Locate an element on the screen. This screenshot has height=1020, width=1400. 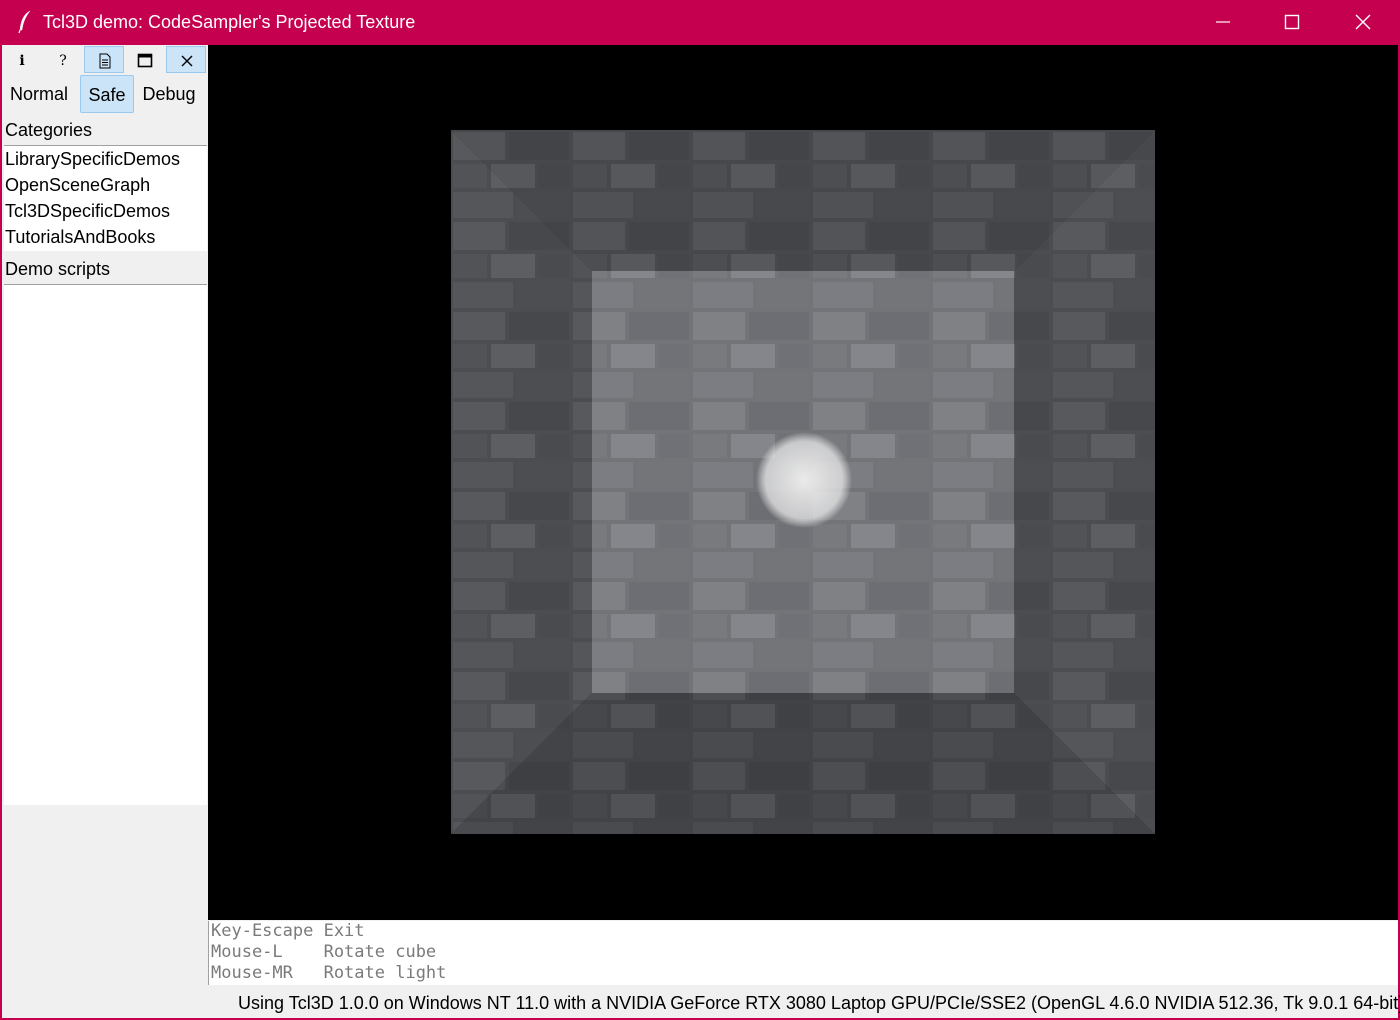
help-icon: ? is located at coordinates (63, 60).